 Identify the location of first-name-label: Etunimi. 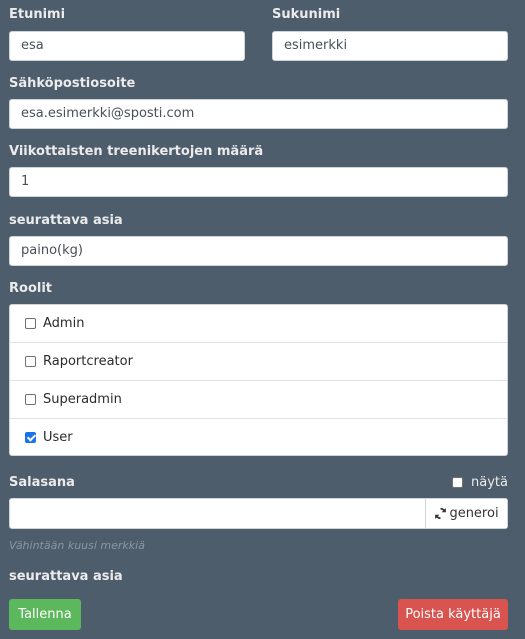
(37, 14).